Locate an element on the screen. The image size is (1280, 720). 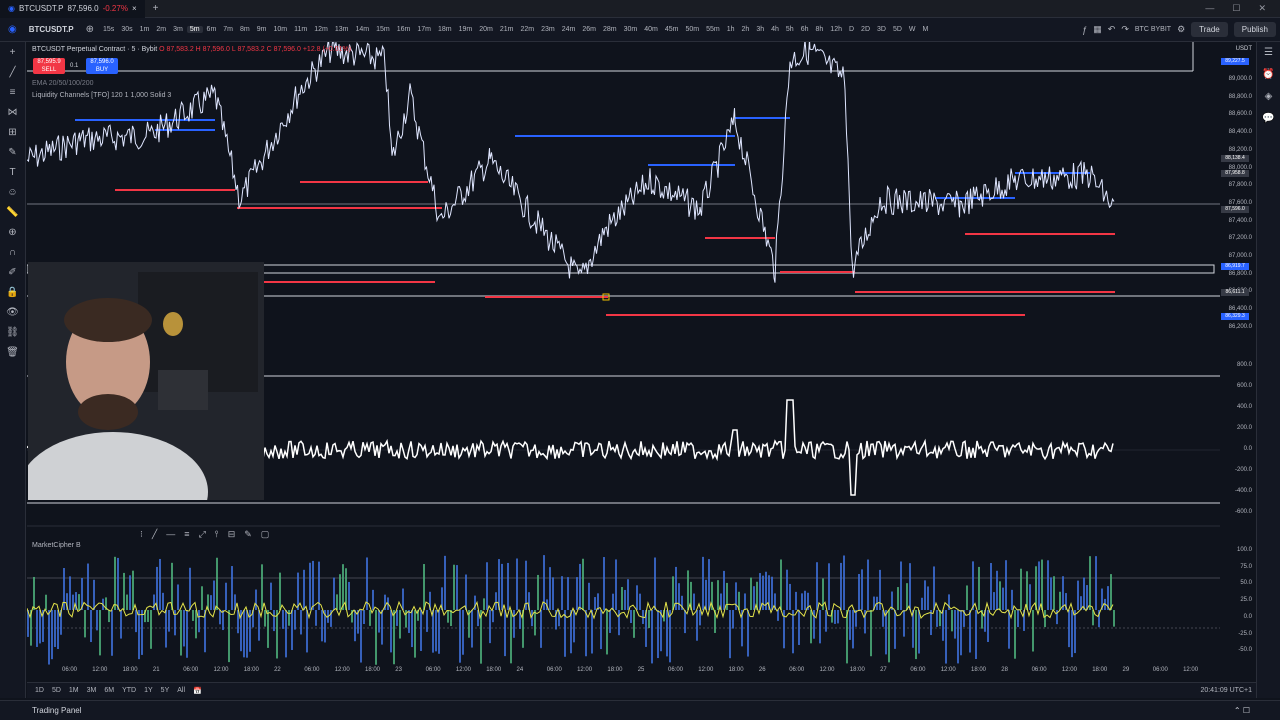
trendline-icon: ╱ is located at coordinates (13, 73).